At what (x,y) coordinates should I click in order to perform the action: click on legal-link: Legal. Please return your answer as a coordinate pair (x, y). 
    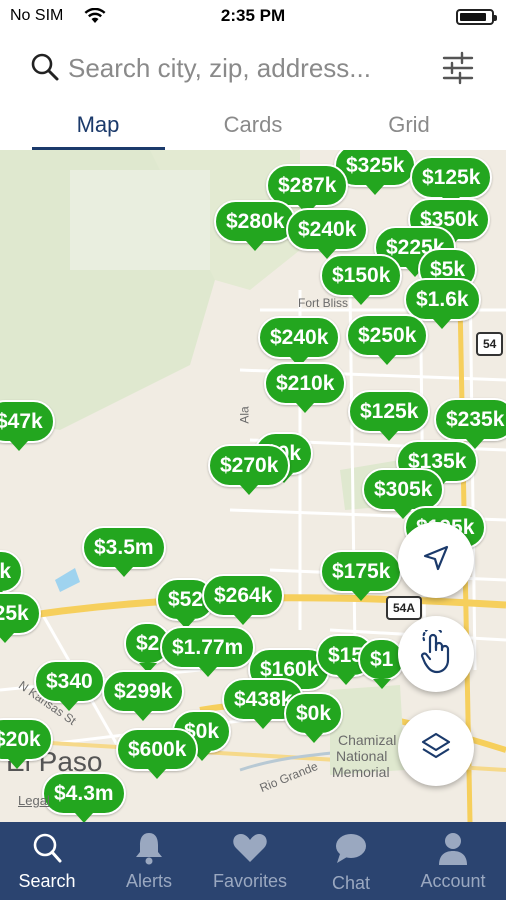
    Looking at the image, I should click on (34, 800).